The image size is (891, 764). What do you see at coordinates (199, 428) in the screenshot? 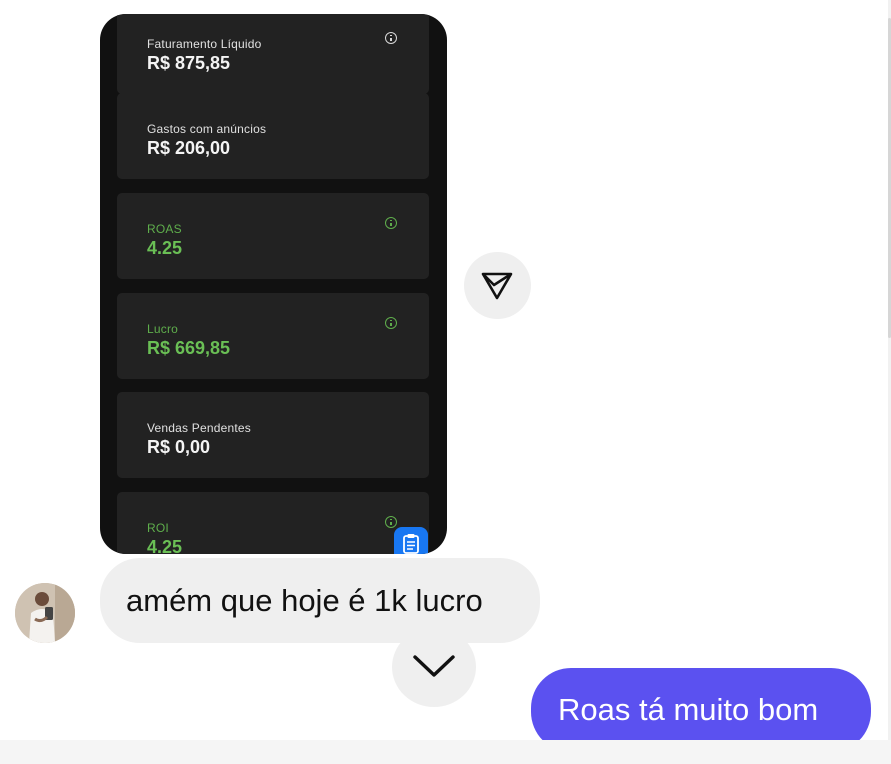
I see `metric-label: Vendas Pendentes` at bounding box center [199, 428].